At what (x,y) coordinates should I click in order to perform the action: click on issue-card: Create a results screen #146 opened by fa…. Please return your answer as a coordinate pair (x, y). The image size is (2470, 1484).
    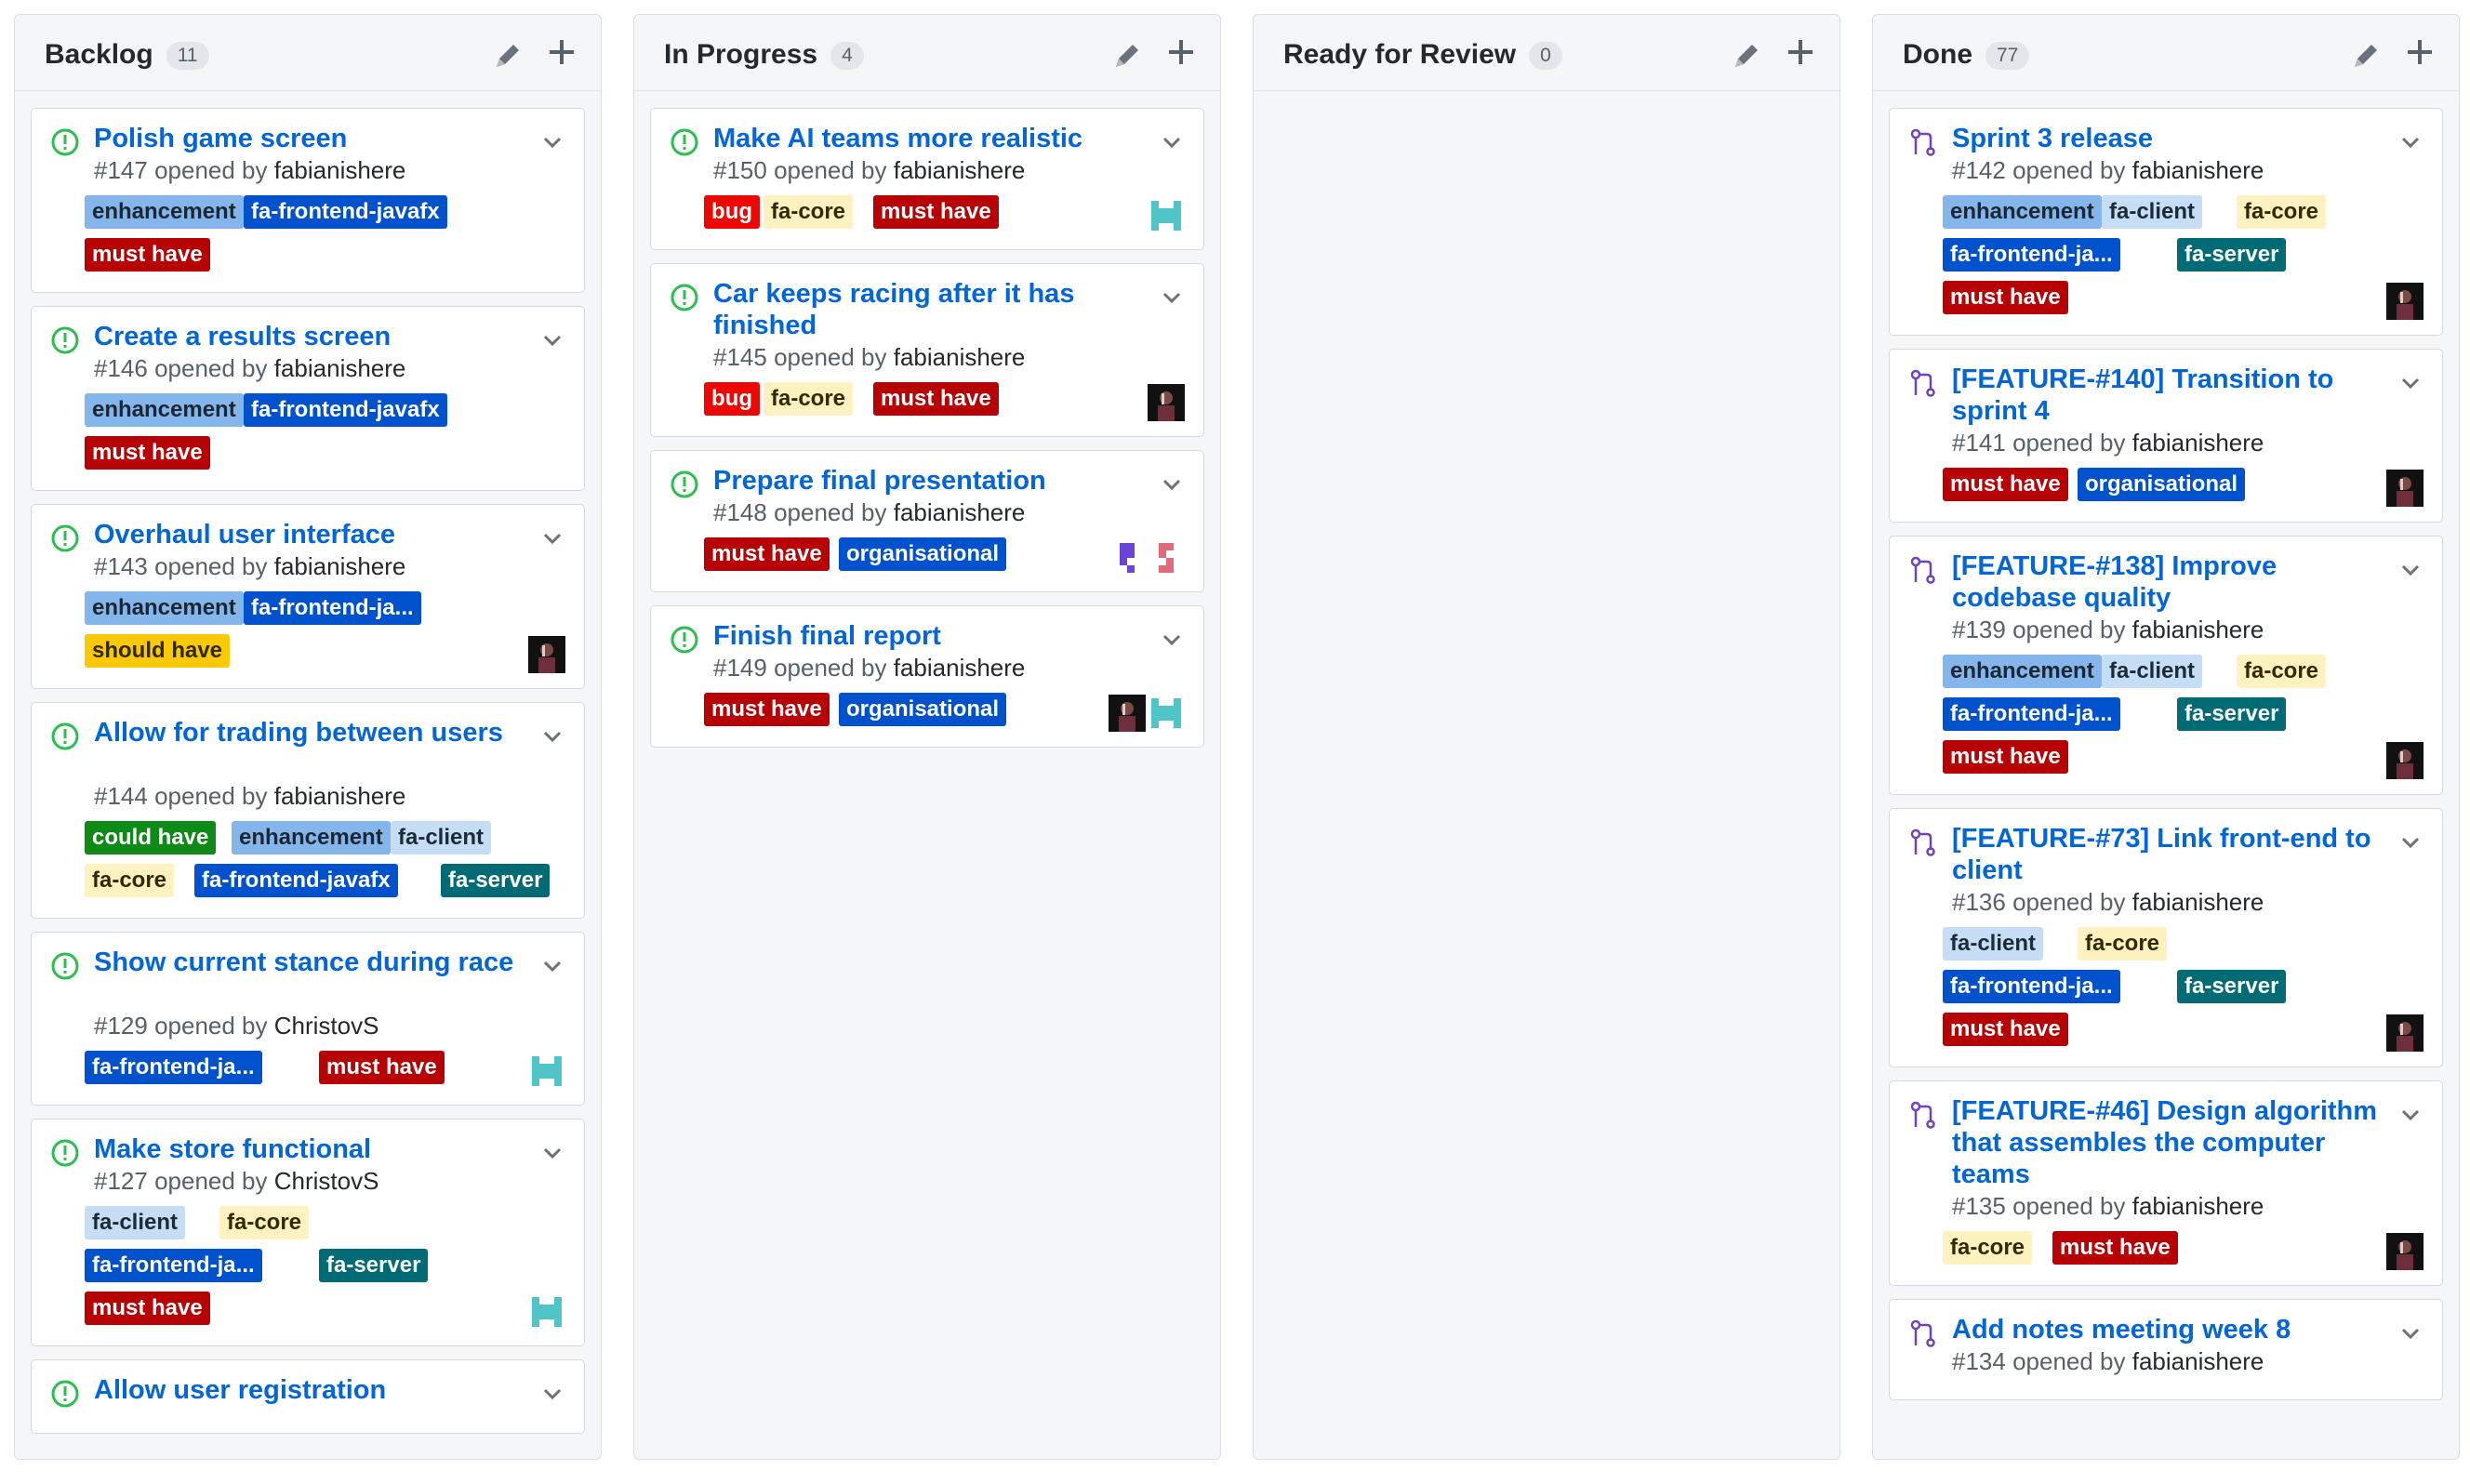
    Looking at the image, I should click on (308, 398).